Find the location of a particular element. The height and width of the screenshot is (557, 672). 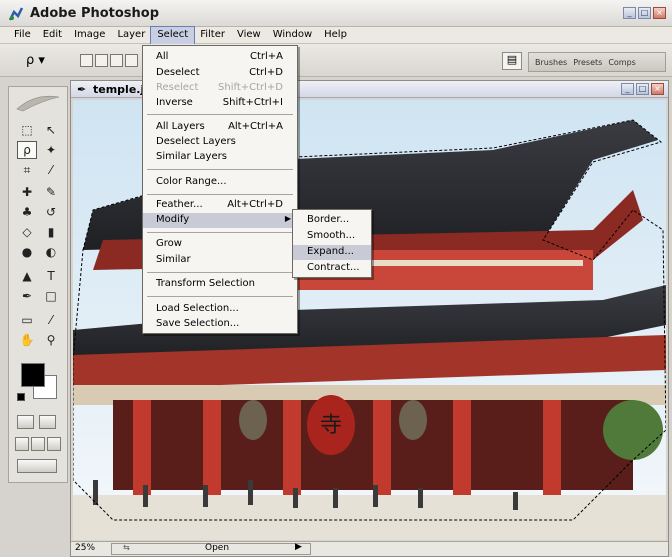

menu-item-feather: Feather... Alt+Ctrl+D is located at coordinates (220, 205).